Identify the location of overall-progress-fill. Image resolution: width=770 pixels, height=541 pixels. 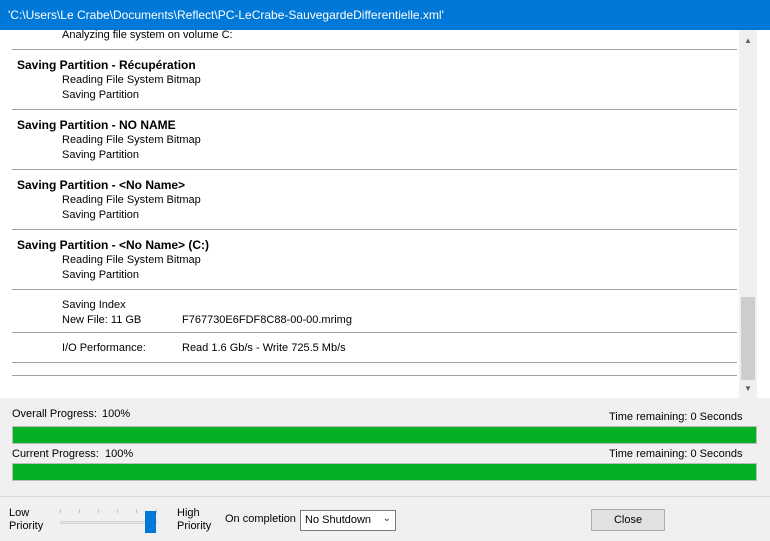
(384, 435).